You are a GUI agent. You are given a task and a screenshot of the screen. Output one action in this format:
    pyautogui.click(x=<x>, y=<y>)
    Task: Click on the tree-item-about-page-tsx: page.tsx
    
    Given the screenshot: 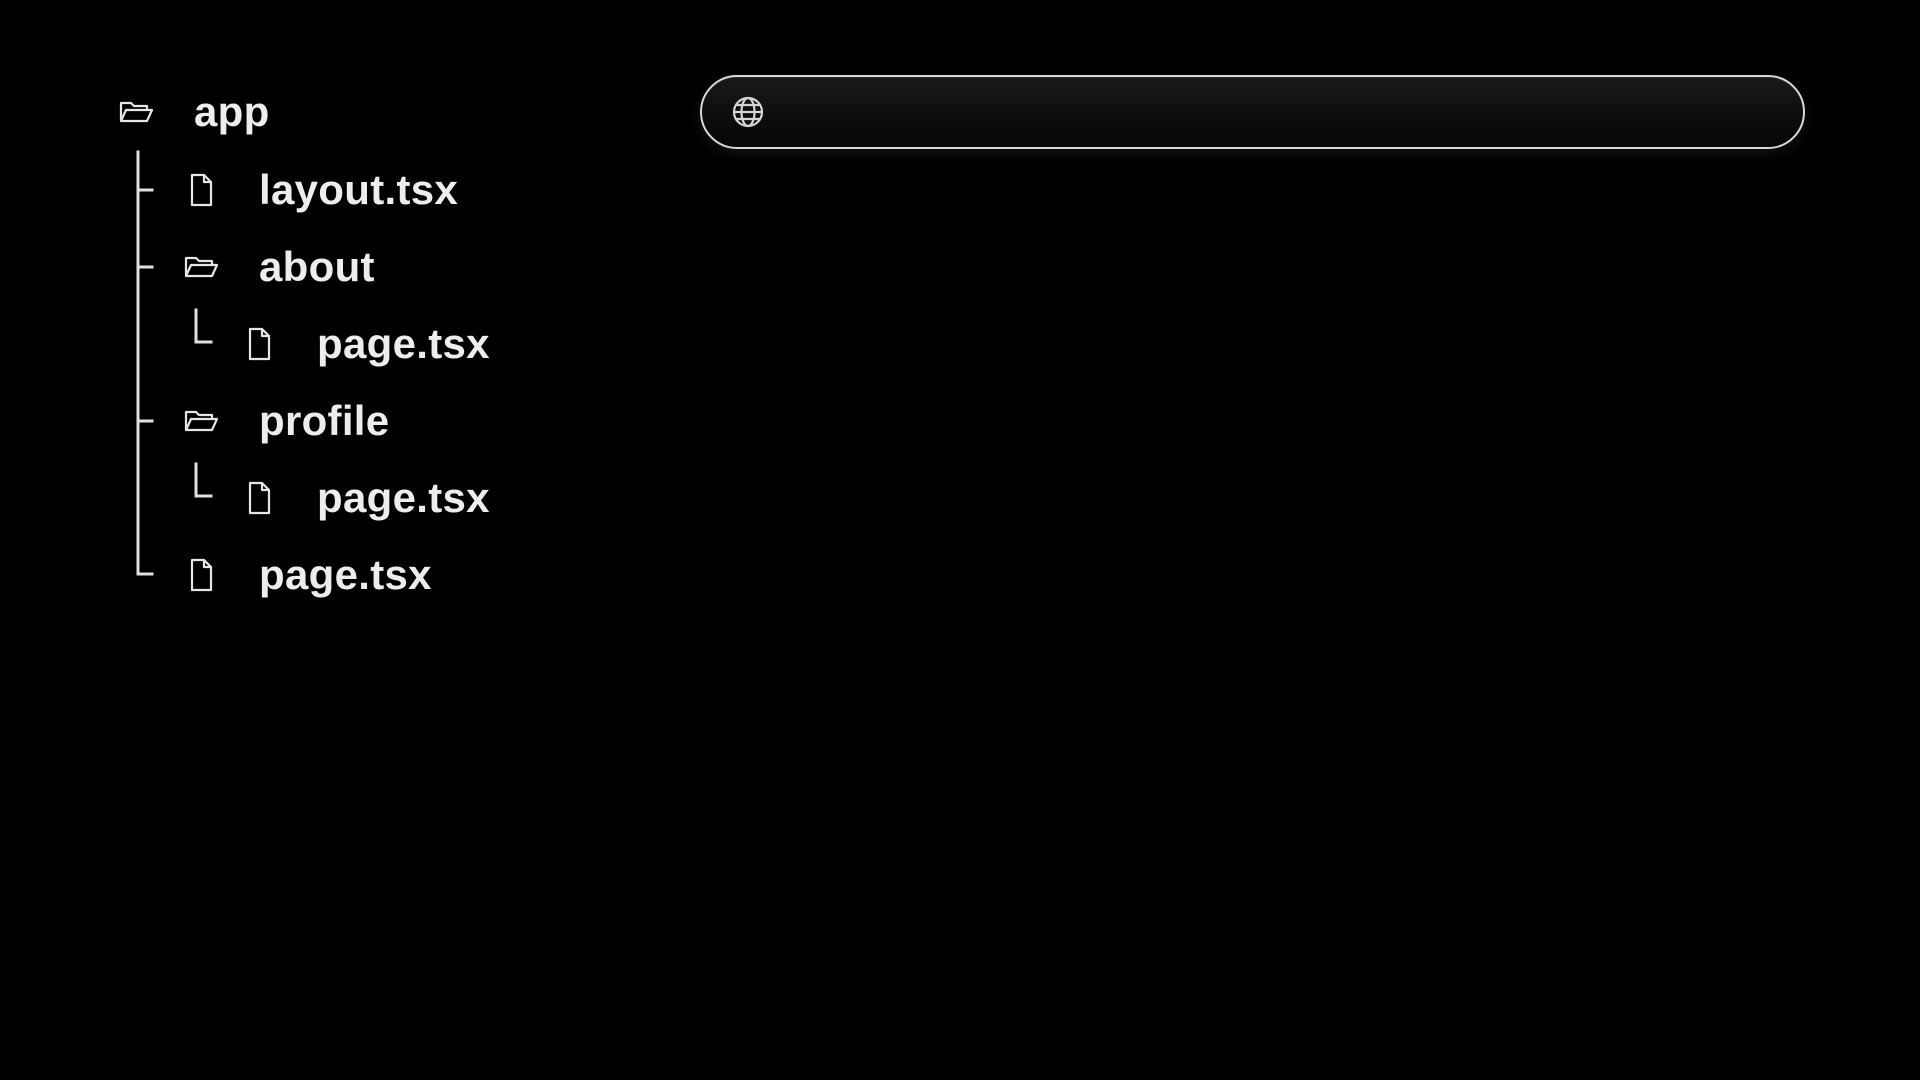 What is the action you would take?
    pyautogui.click(x=364, y=344)
    